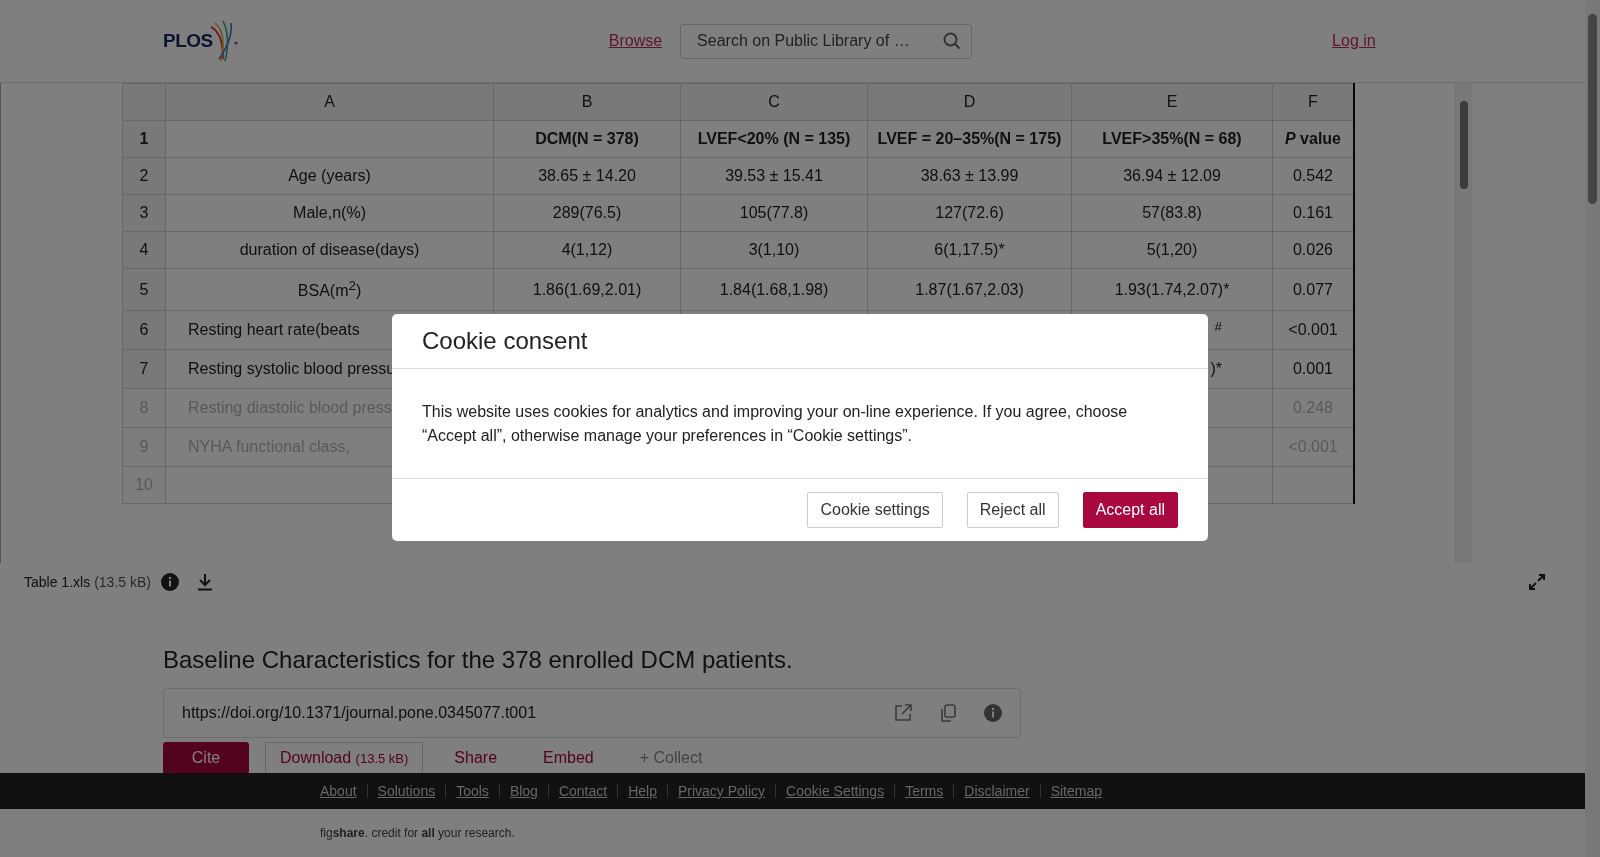 The image size is (1600, 857). Describe the element at coordinates (903, 713) in the screenshot. I see `external-link-icon` at that location.